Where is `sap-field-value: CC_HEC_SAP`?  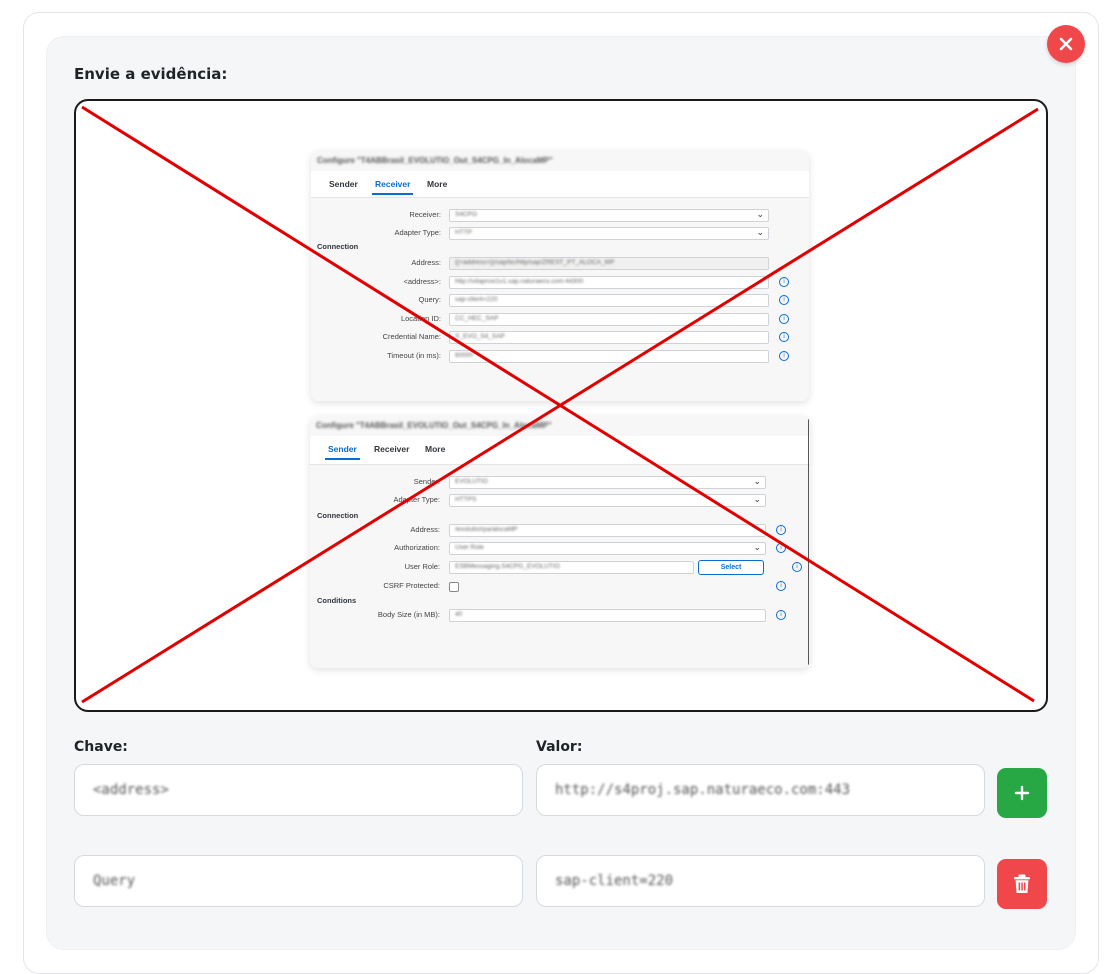 sap-field-value: CC_HEC_SAP is located at coordinates (609, 319).